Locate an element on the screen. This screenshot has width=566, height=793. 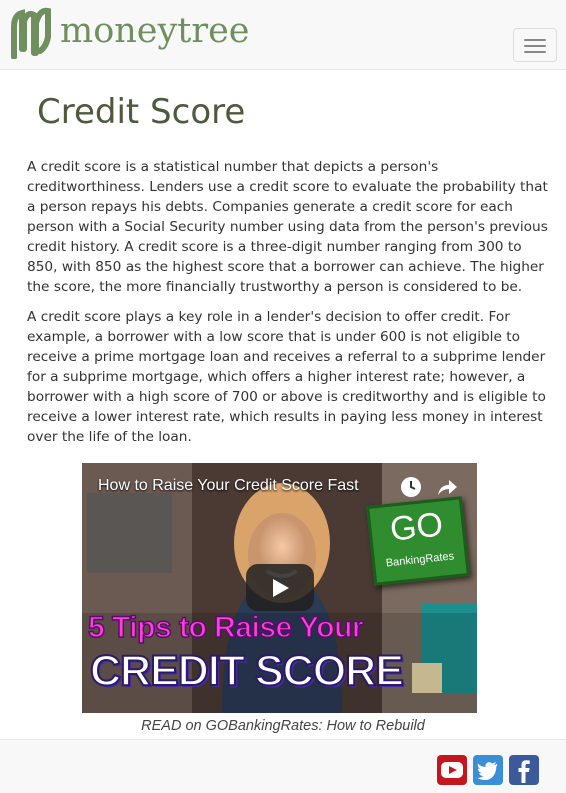
page-title: Credit Score is located at coordinates (141, 112).